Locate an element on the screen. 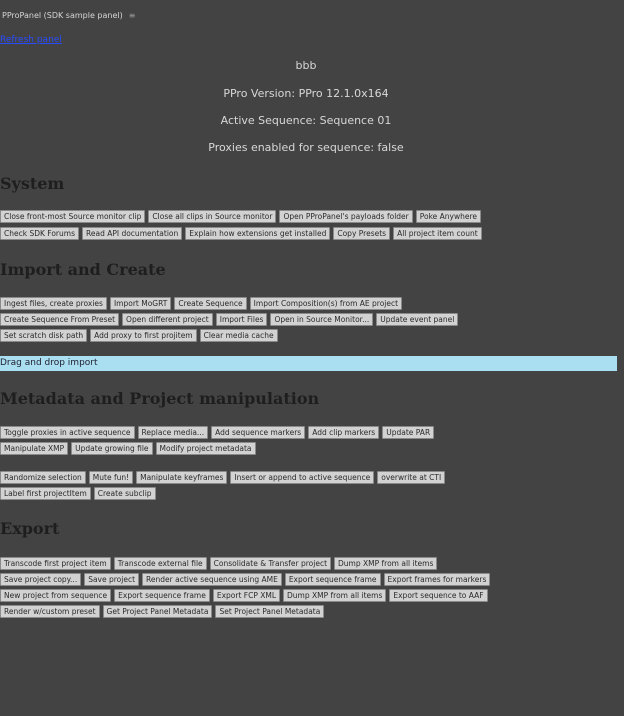 The image size is (624, 716). panel-menu-icon: ≡ is located at coordinates (132, 15).